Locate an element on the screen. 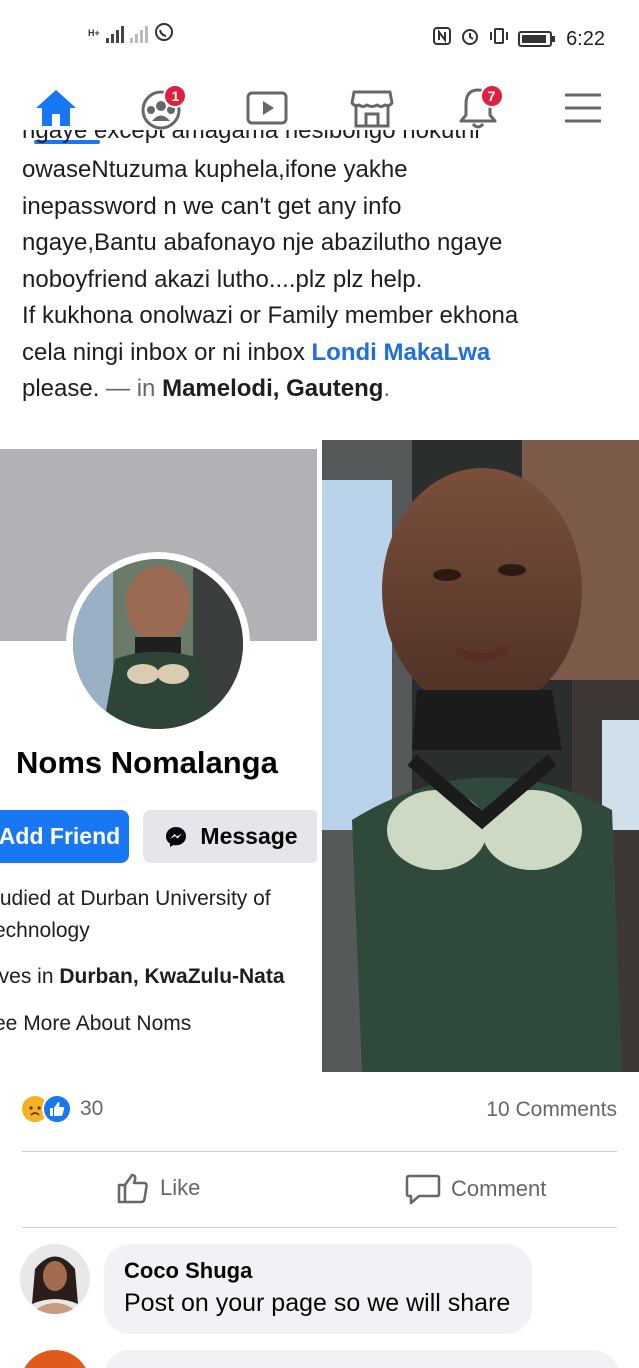  reaction-summary: 30 is located at coordinates (61, 1109).